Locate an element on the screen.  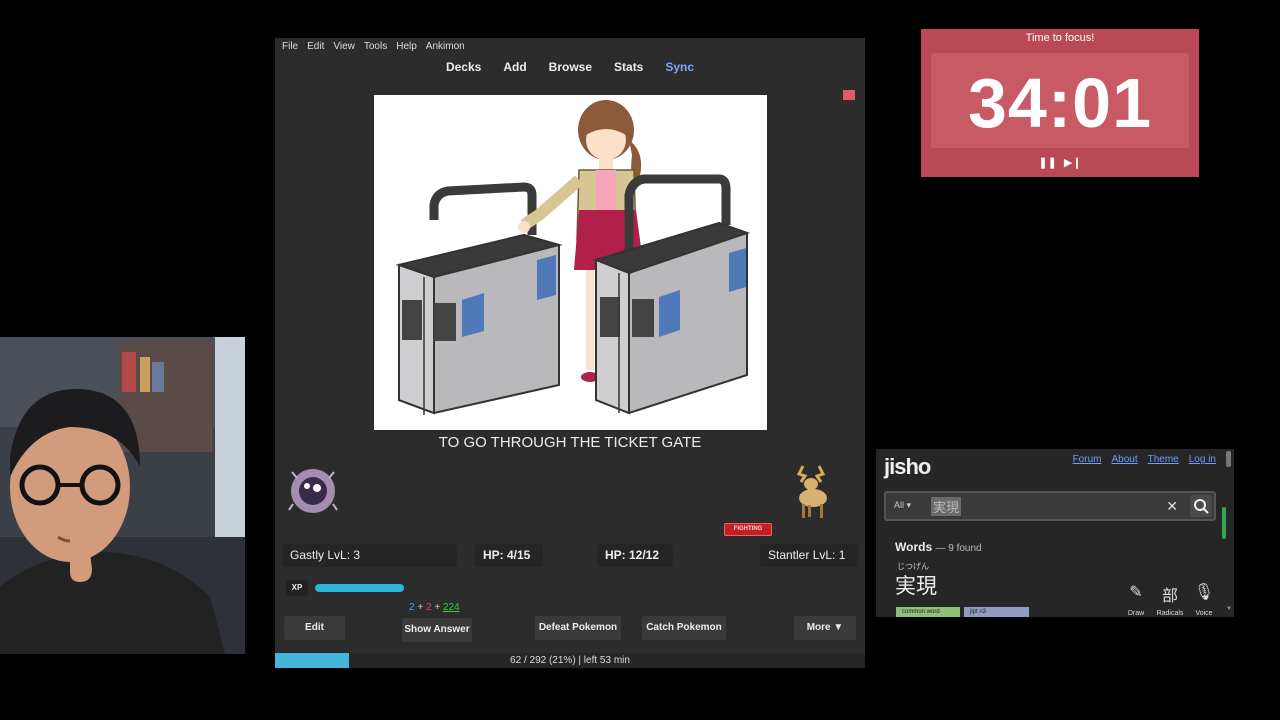
jisho-logo: jisho is located at coordinates (907, 467).